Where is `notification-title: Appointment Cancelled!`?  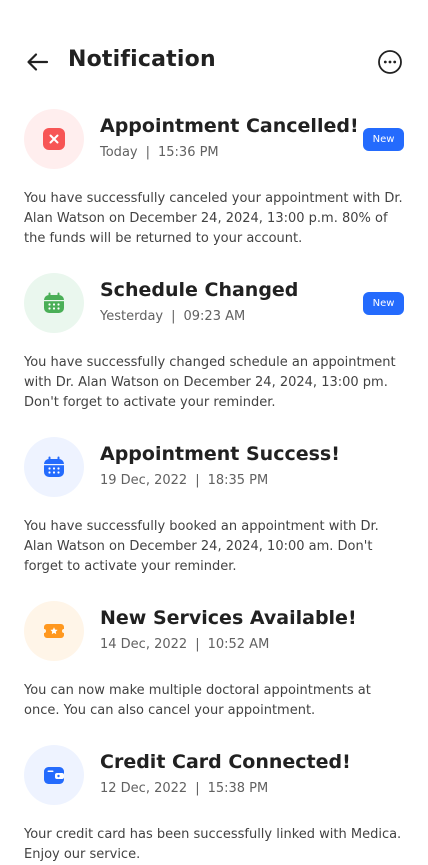
notification-title: Appointment Cancelled! is located at coordinates (229, 126).